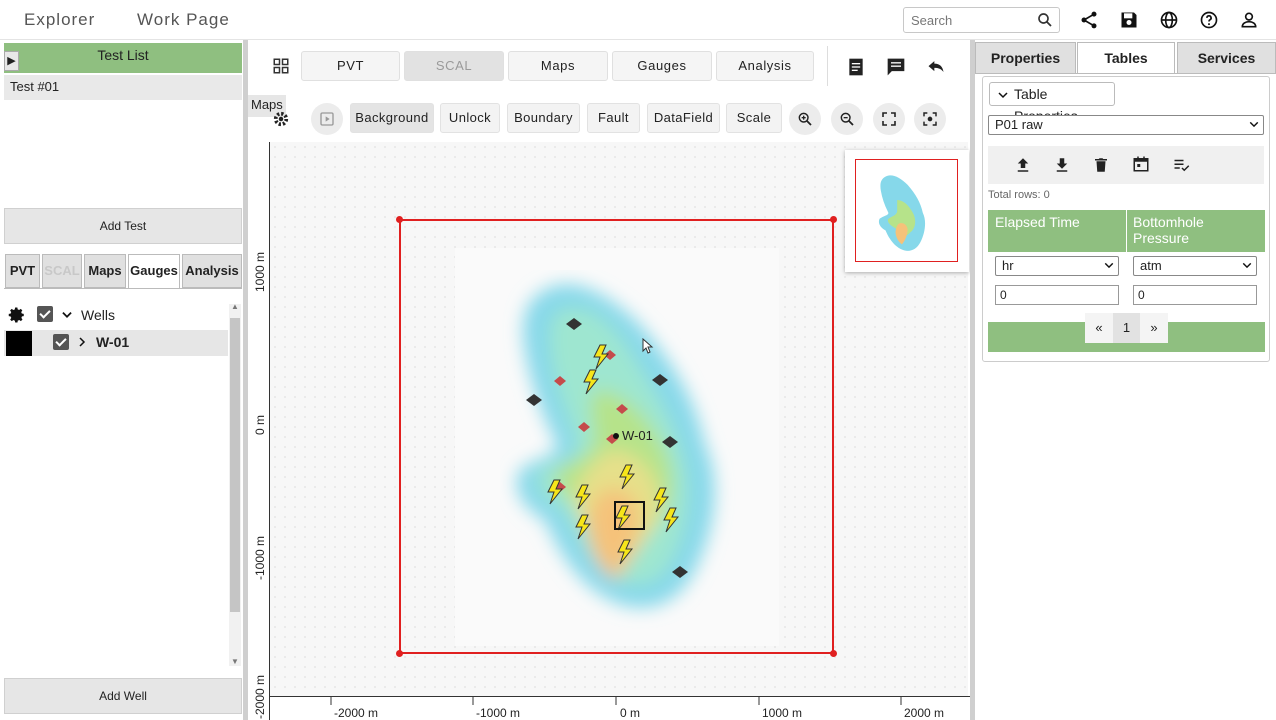  What do you see at coordinates (123, 696) in the screenshot?
I see `add-well-button: Add Well` at bounding box center [123, 696].